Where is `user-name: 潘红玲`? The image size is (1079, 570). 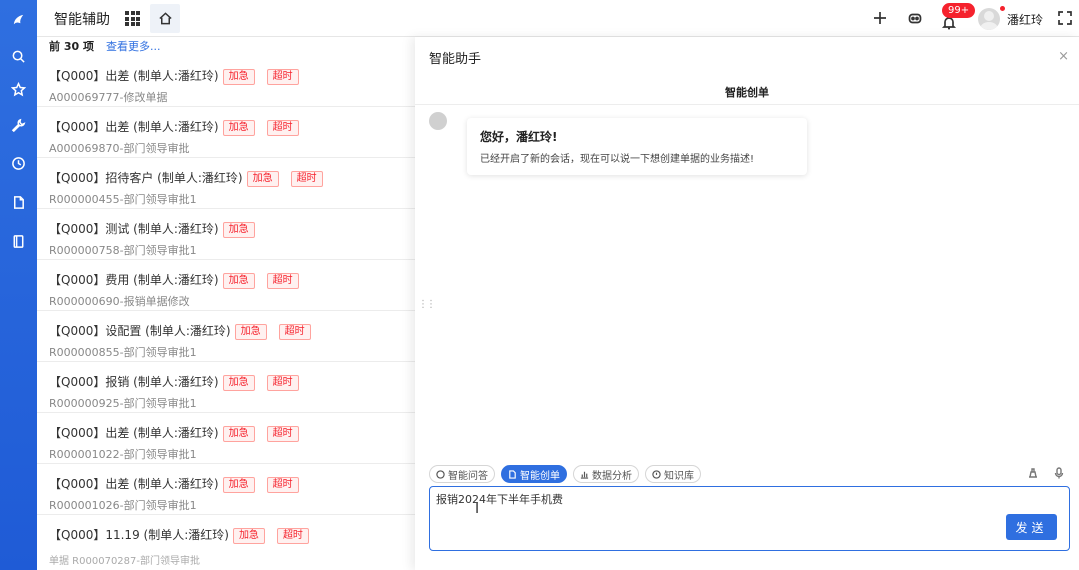
user-name: 潘红玲 is located at coordinates (1025, 19).